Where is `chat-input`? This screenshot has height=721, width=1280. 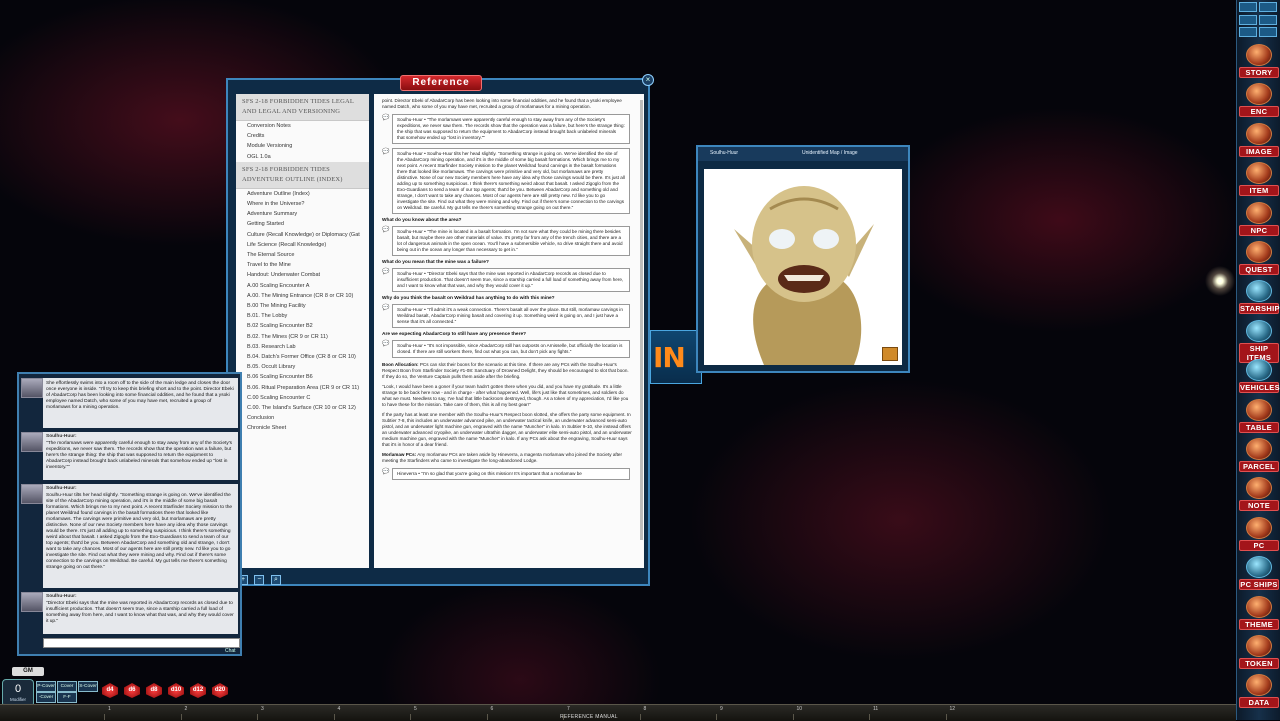 chat-input is located at coordinates (141, 643).